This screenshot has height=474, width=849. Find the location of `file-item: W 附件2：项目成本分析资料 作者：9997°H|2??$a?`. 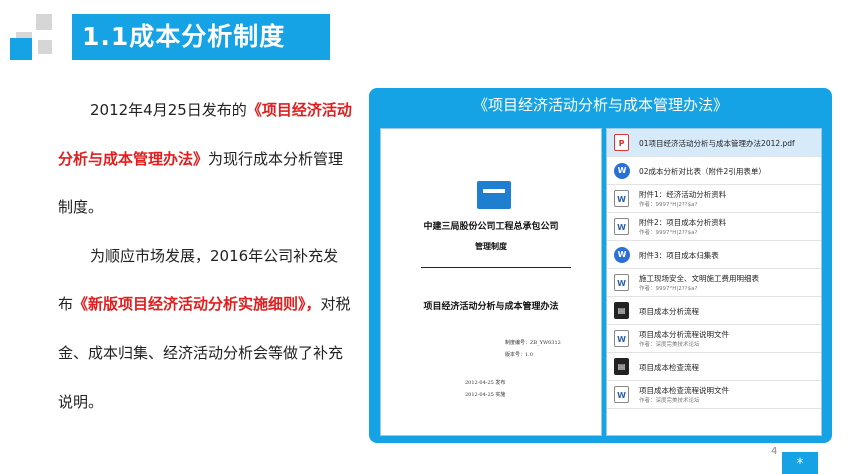

file-item: W 附件2：项目成本分析资料 作者：9997°H|2??$a? is located at coordinates (714, 227).